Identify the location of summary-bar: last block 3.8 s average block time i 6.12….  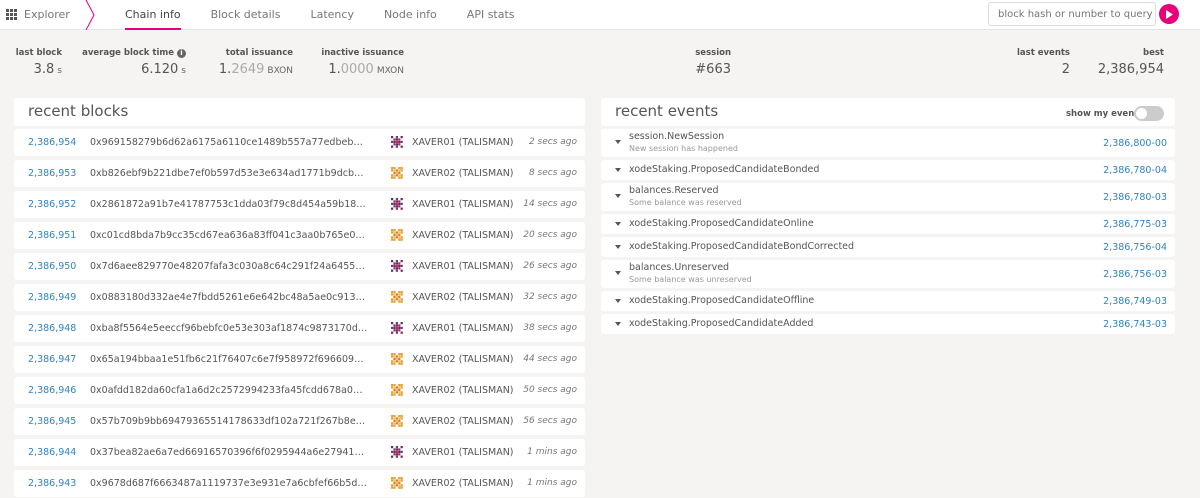
(600, 65).